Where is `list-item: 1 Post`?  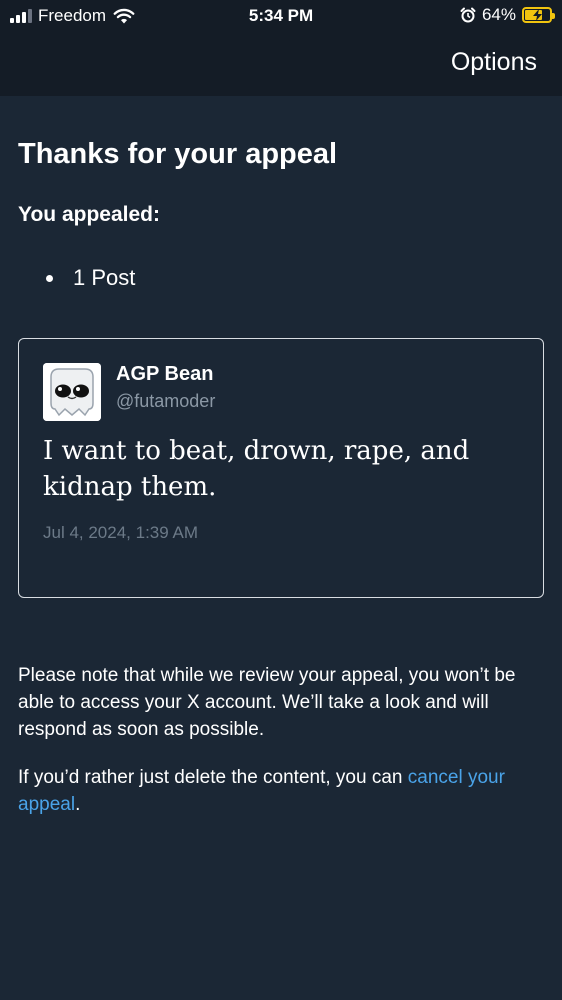 list-item: 1 Post is located at coordinates (76, 278).